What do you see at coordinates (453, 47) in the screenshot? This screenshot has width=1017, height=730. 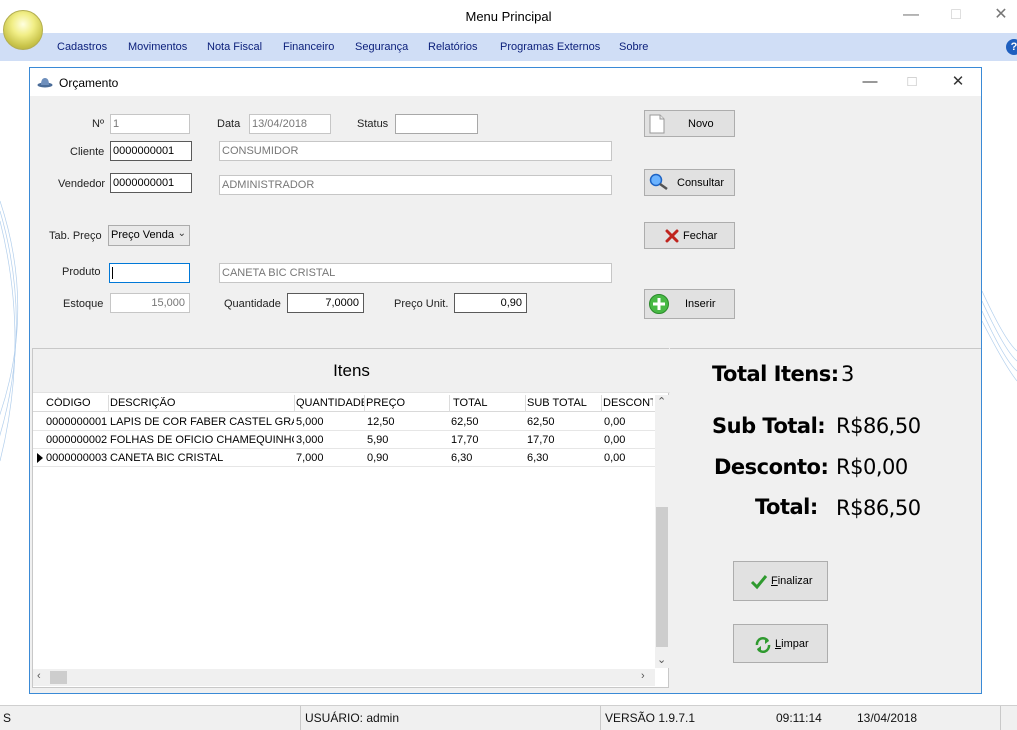 I see `menu-relatorios: Relatórios` at bounding box center [453, 47].